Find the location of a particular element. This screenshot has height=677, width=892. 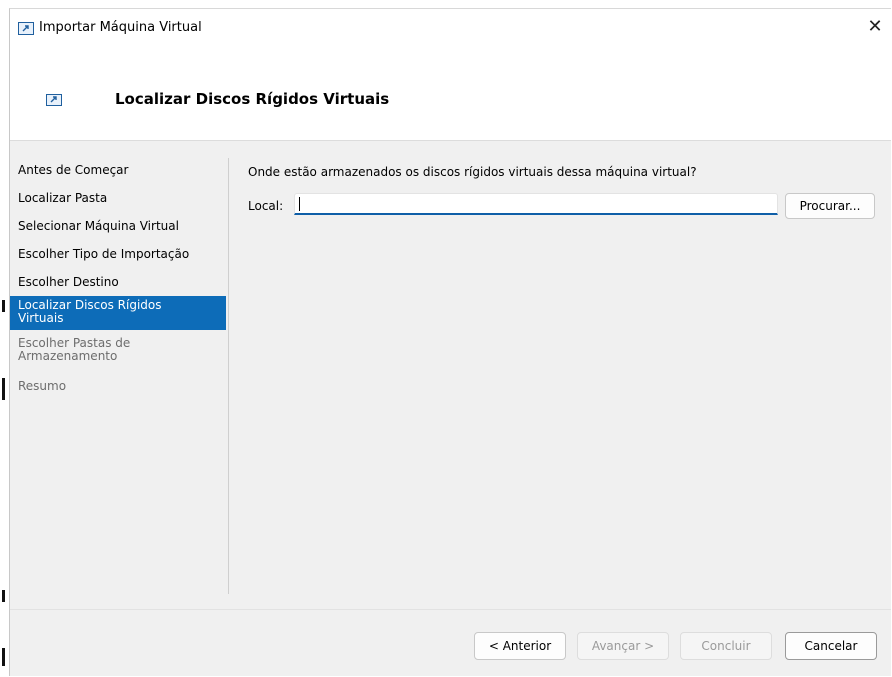

wizard-header: Localizar Discos Rígidos Virtuais is located at coordinates (450, 95).